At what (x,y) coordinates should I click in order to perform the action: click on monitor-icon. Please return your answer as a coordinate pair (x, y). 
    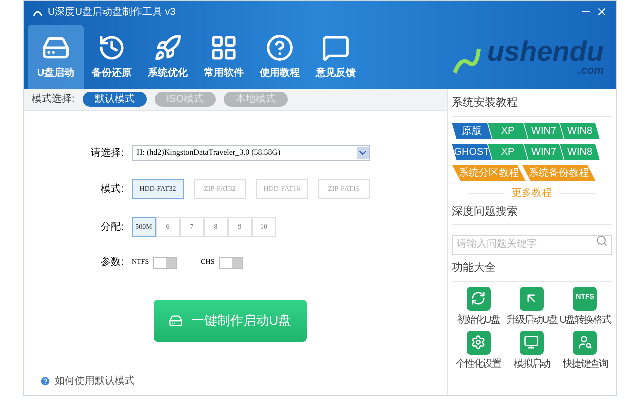
    Looking at the image, I should click on (532, 342).